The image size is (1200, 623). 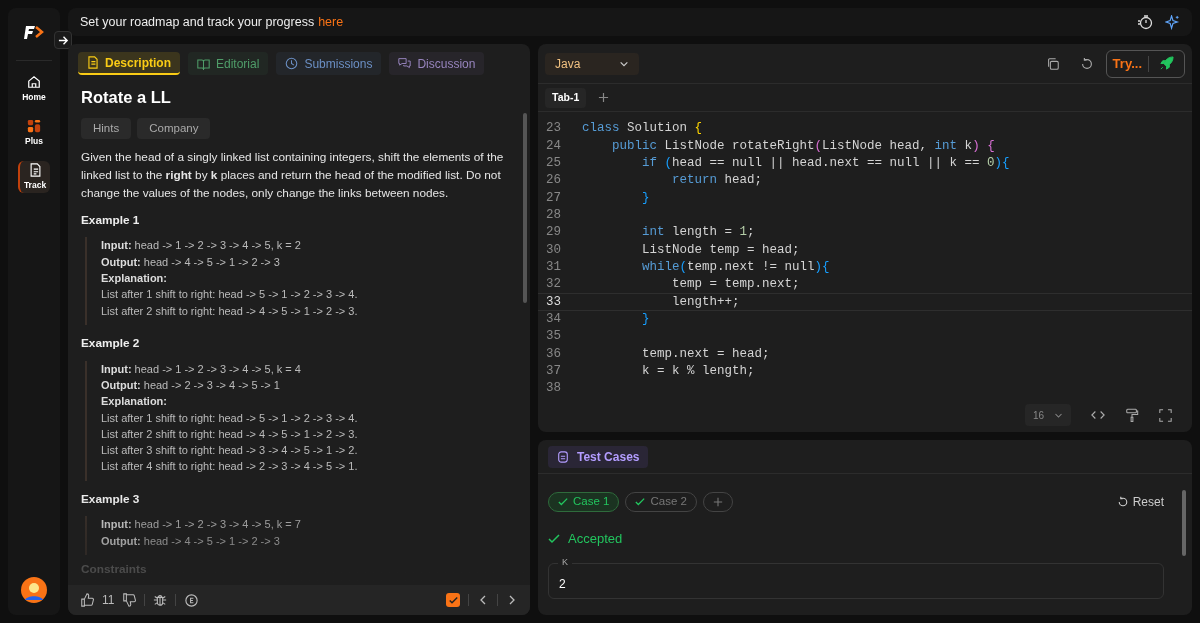 What do you see at coordinates (1098, 415) in the screenshot?
I see `code-icon` at bounding box center [1098, 415].